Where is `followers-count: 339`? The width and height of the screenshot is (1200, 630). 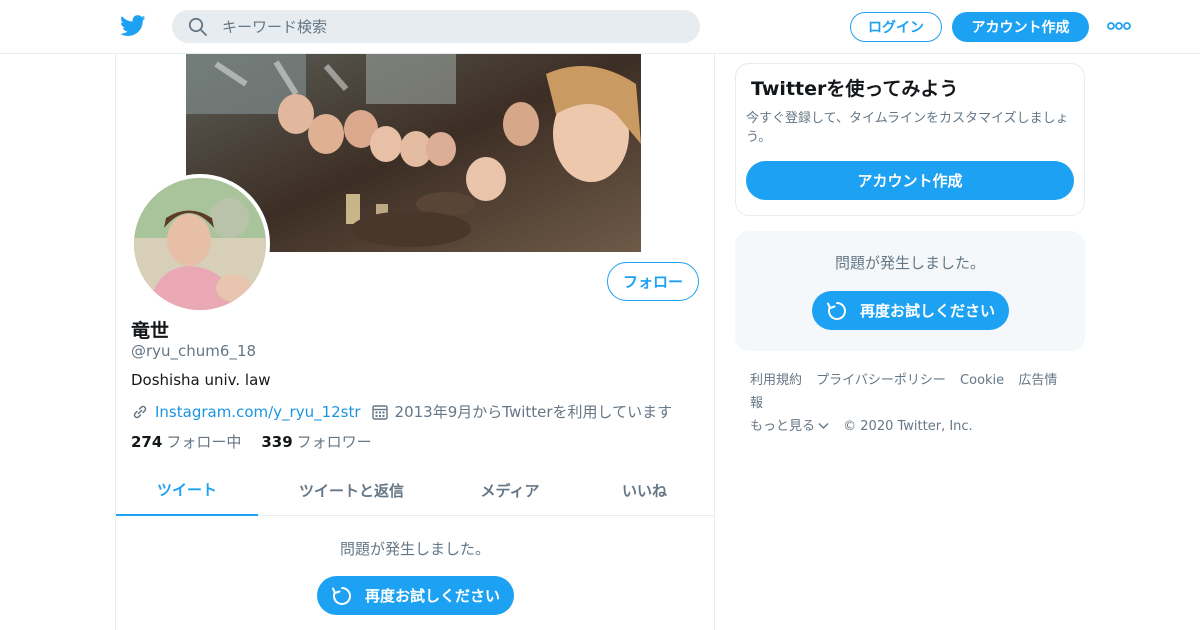
followers-count: 339 is located at coordinates (277, 442).